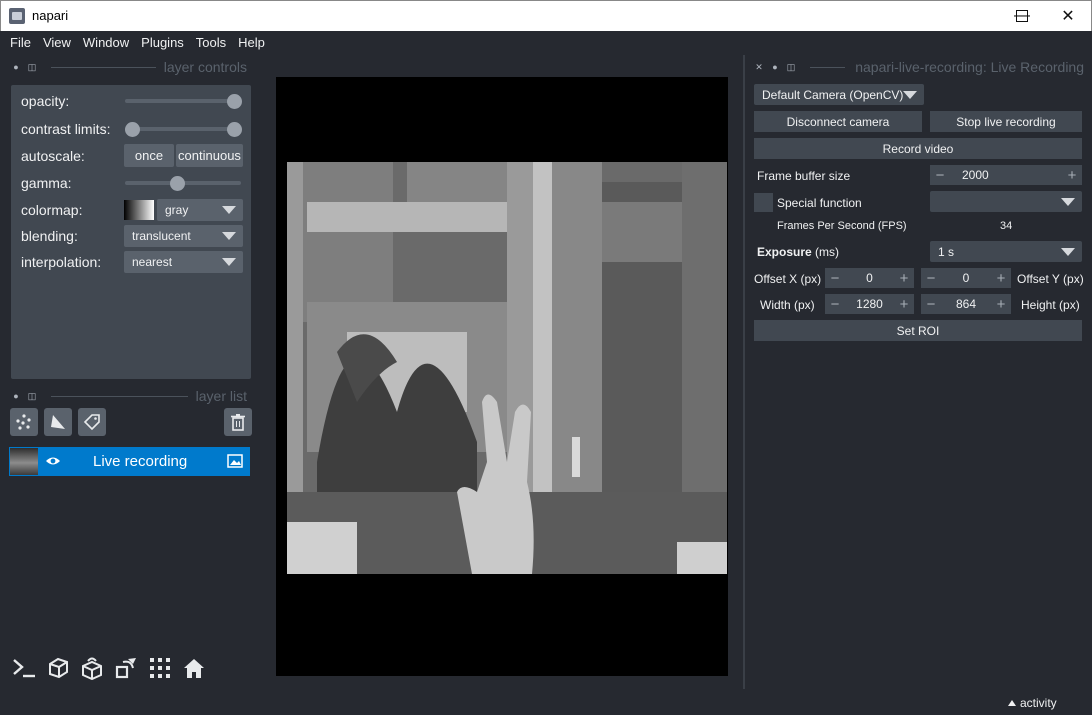 The width and height of the screenshot is (1092, 715). I want to click on console-icon, so click(24, 668).